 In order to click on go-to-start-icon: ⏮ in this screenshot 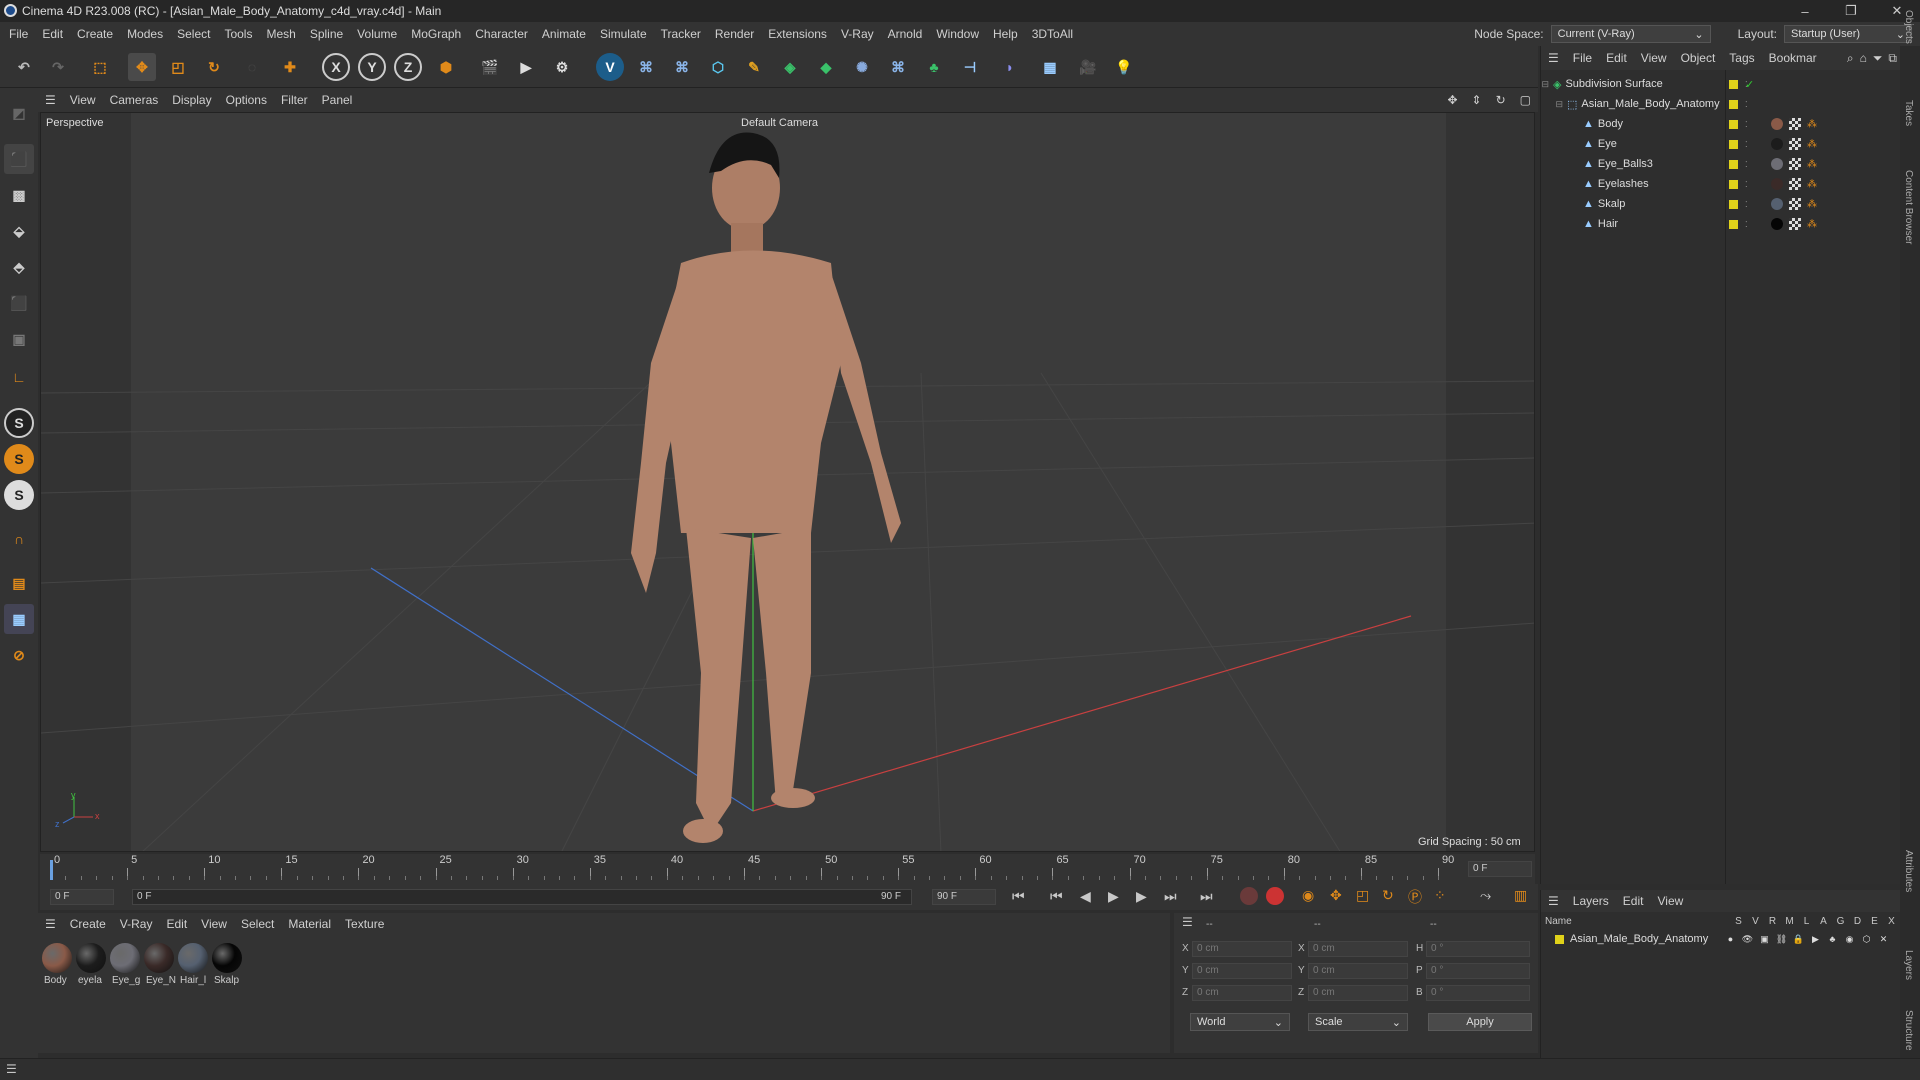, I will do `click(1018, 896)`.